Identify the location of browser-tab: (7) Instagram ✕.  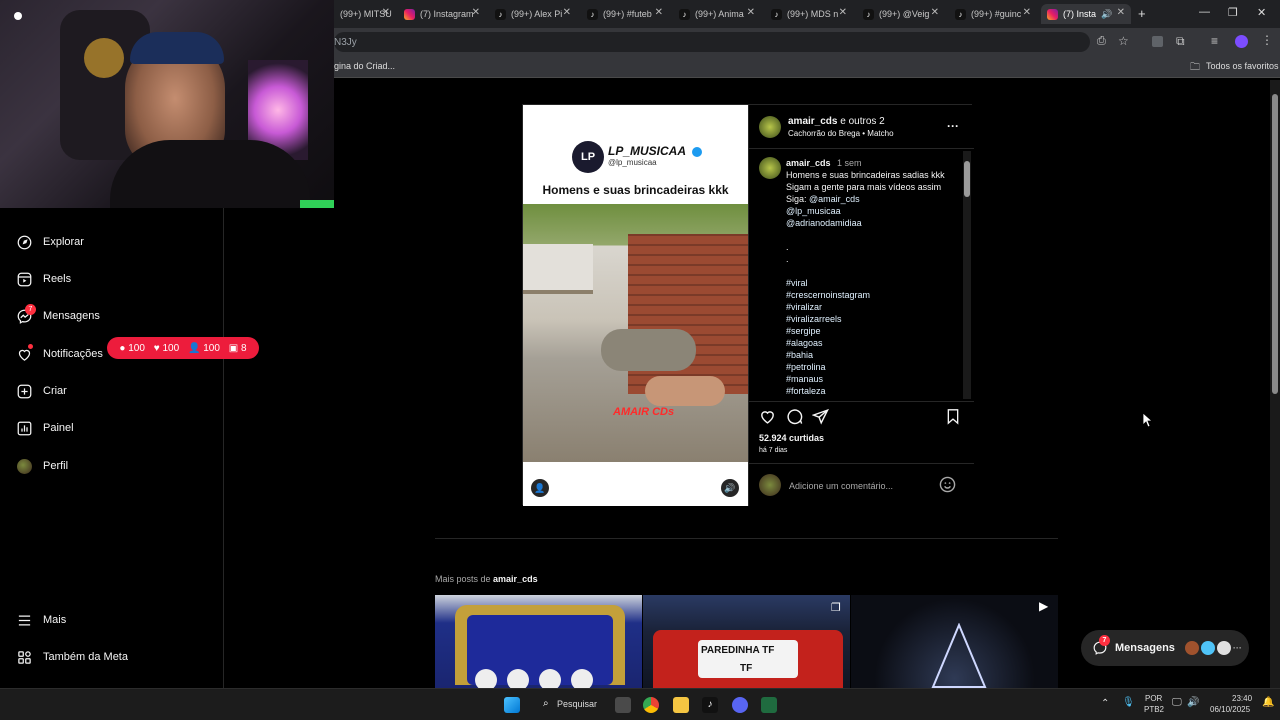
(442, 14).